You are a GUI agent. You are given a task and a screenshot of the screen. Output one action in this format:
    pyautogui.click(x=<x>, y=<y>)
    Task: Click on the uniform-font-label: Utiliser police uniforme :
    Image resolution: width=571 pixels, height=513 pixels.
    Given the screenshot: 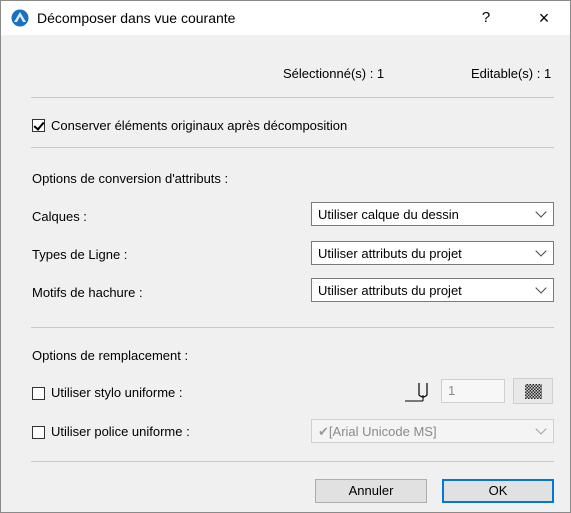 What is the action you would take?
    pyautogui.click(x=120, y=431)
    